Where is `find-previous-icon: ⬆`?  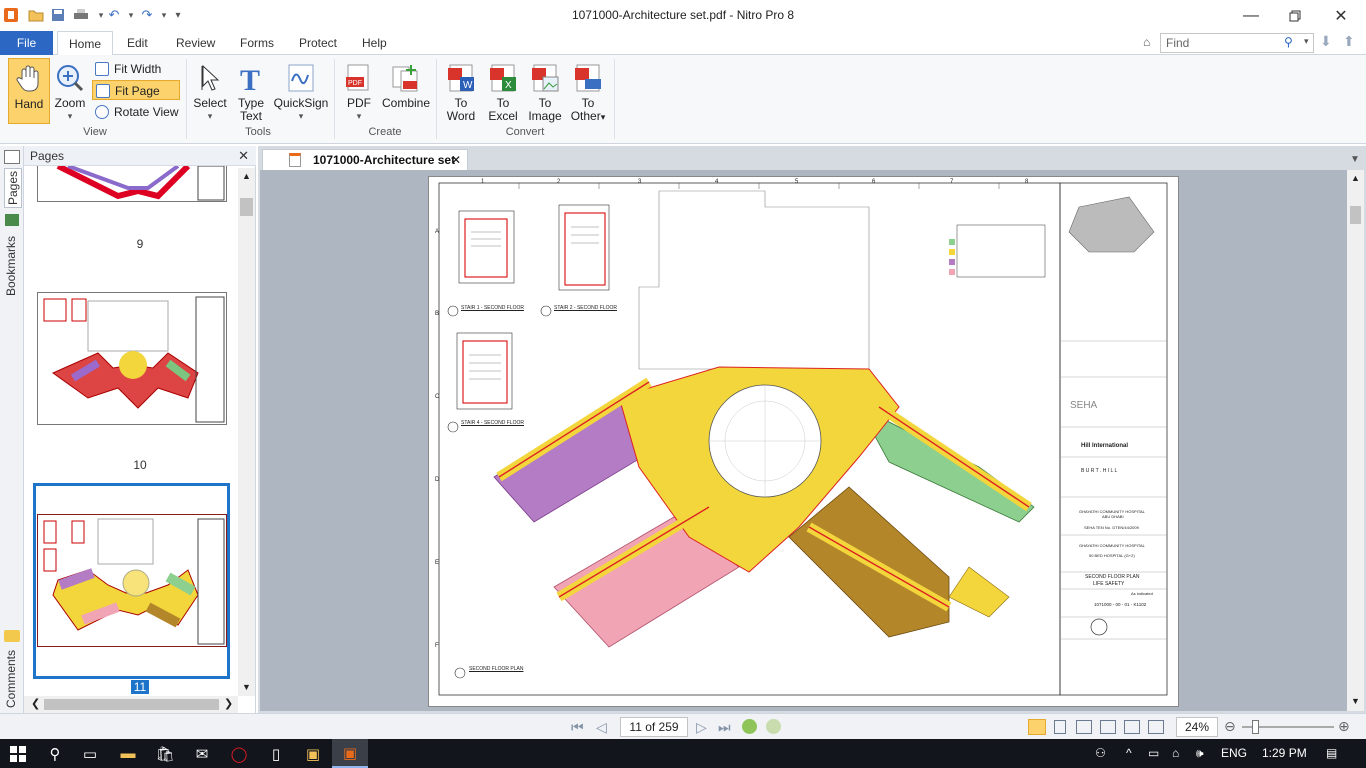 find-previous-icon: ⬆ is located at coordinates (1349, 41).